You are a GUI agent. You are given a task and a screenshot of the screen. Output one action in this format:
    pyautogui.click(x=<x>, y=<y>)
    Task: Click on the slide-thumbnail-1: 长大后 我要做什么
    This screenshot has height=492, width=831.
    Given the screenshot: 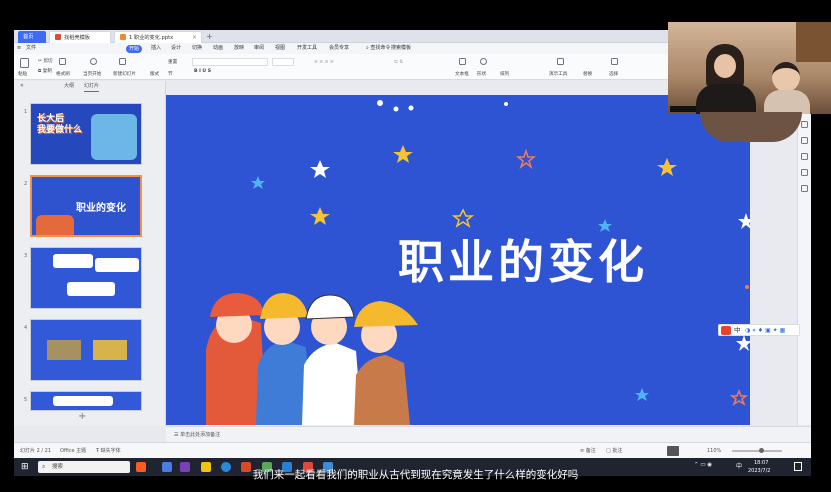 What is the action you would take?
    pyautogui.click(x=86, y=134)
    